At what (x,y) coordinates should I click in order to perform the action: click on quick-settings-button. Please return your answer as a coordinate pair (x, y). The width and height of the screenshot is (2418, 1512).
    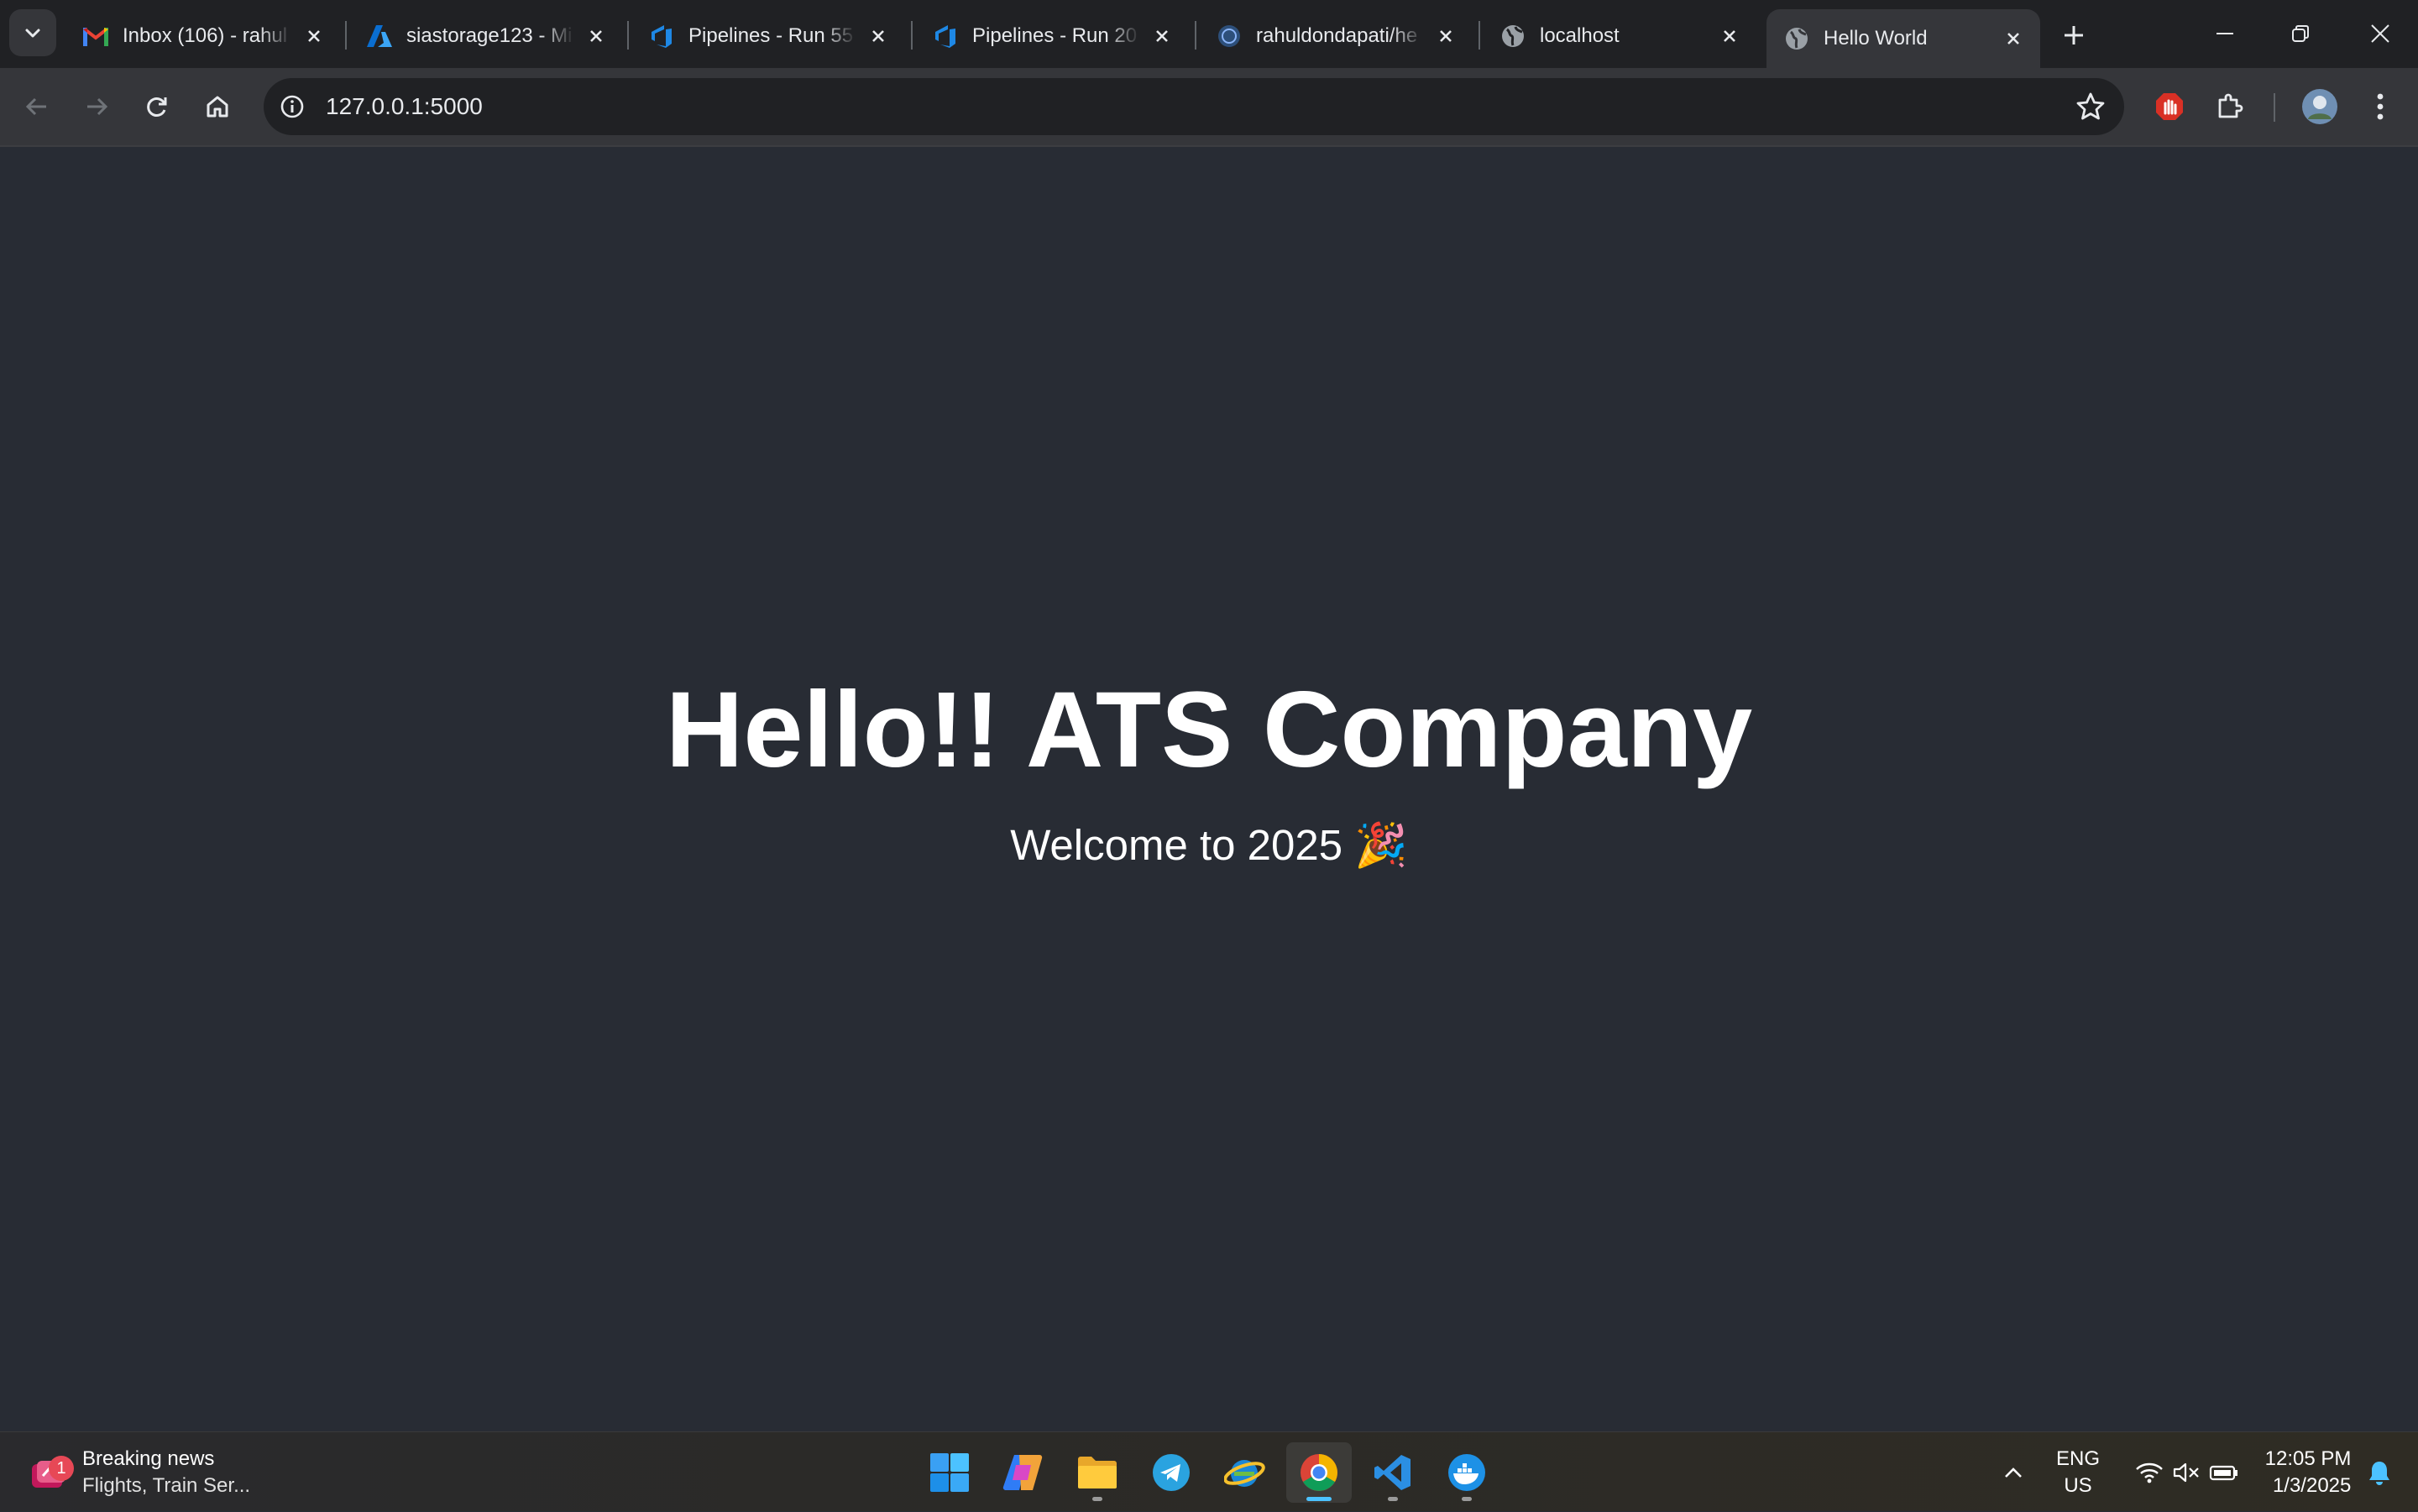
    Looking at the image, I should click on (2187, 1472).